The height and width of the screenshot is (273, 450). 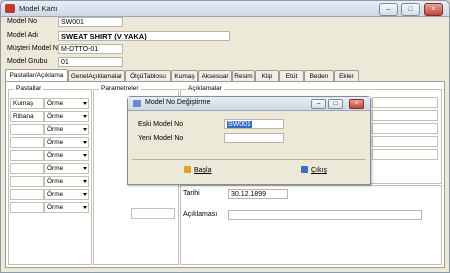 I want to click on tab-pastallar-aciklama: Pastallar/Açıklama, so click(x=36, y=75).